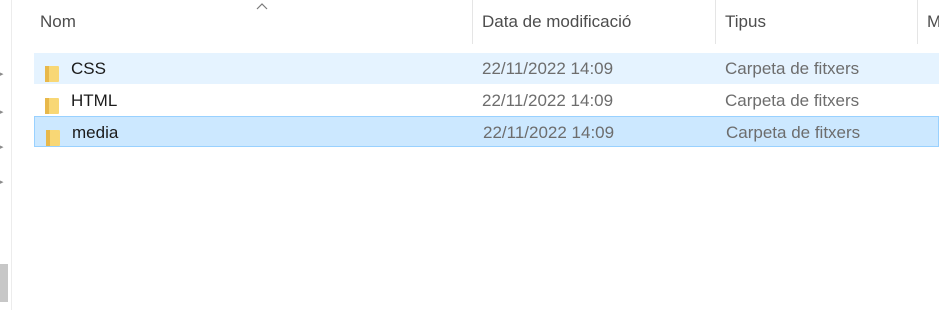  Describe the element at coordinates (475, 22) in the screenshot. I see `column-header-bar: Nom Data de modificació Tipus M` at that location.